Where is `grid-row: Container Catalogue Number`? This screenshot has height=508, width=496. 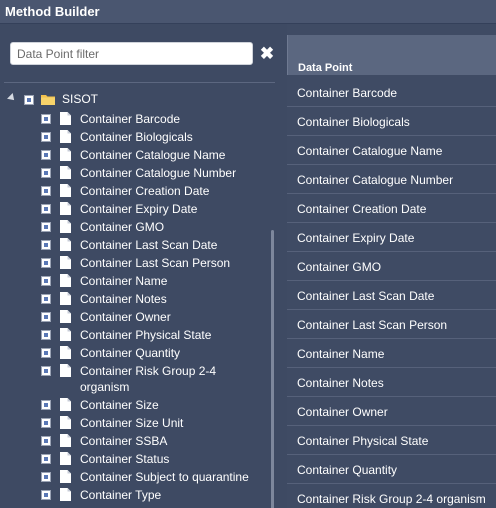 grid-row: Container Catalogue Number is located at coordinates (391, 179).